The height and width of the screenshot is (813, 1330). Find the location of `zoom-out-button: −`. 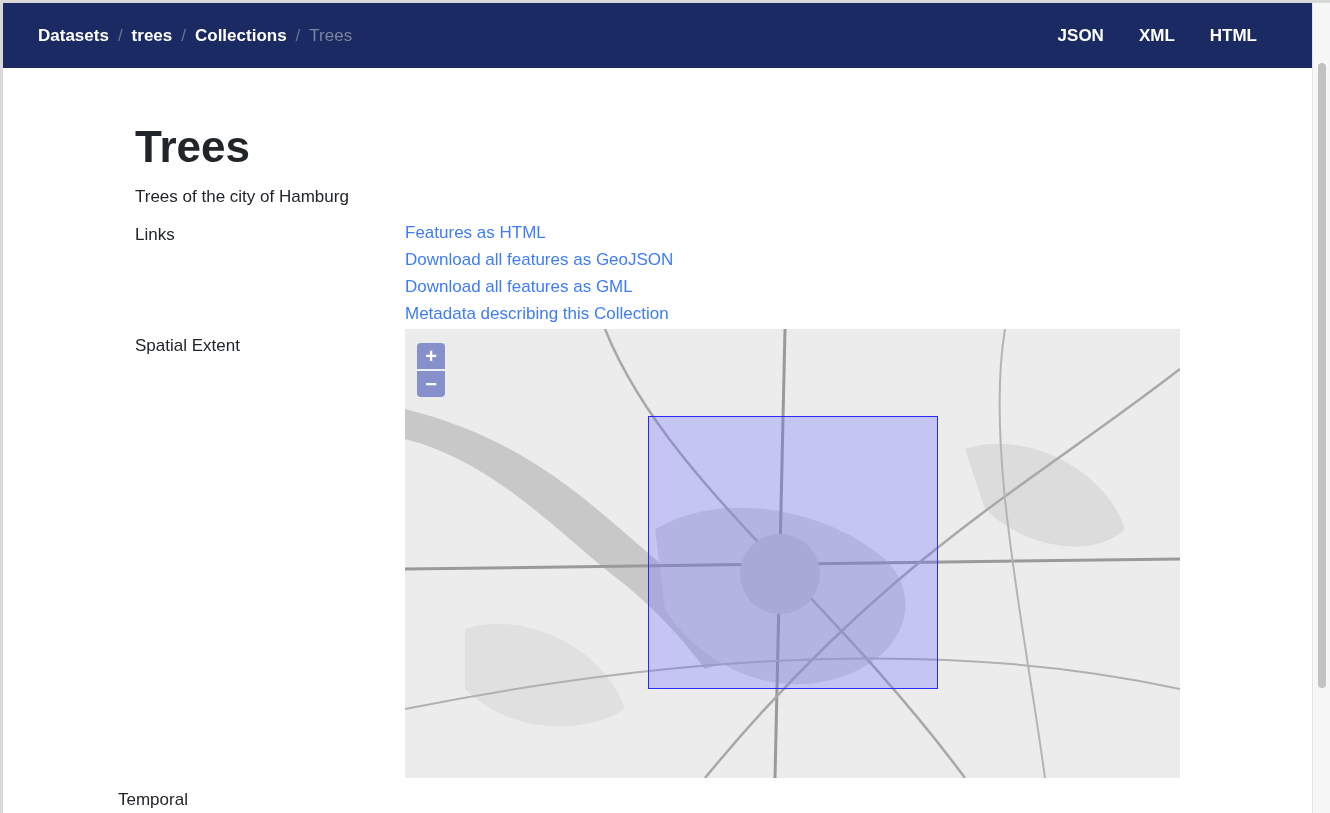

zoom-out-button: − is located at coordinates (431, 383).